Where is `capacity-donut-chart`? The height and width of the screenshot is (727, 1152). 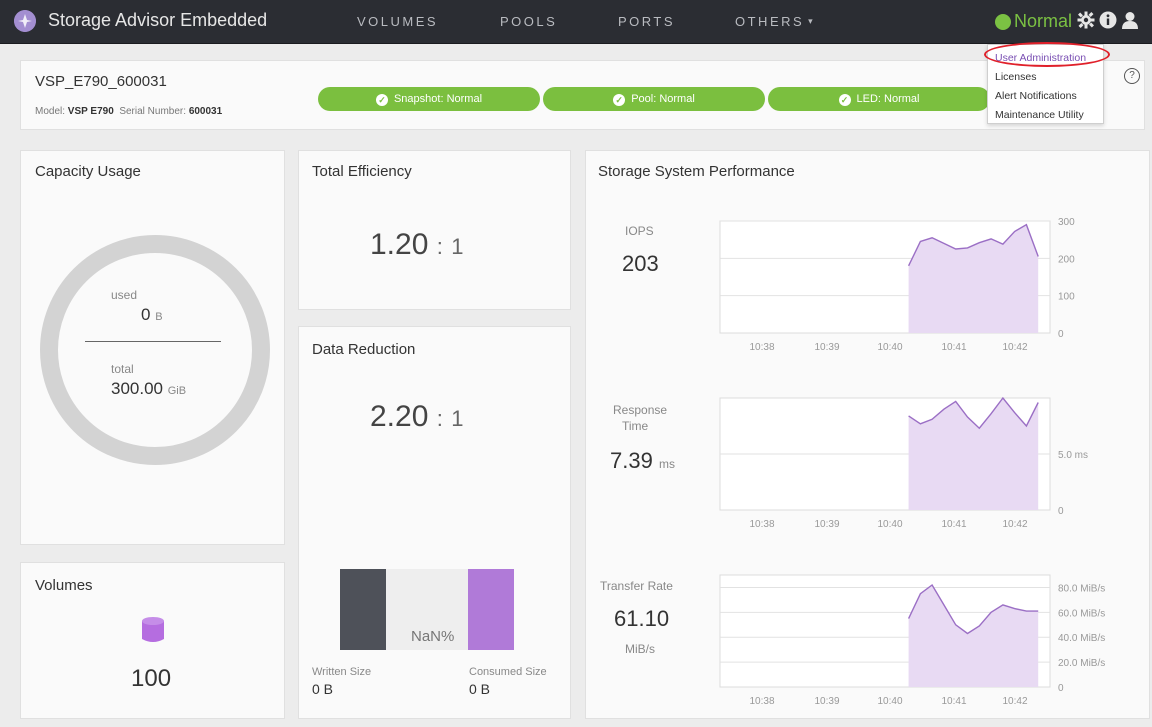
capacity-donut-chart is located at coordinates (155, 350).